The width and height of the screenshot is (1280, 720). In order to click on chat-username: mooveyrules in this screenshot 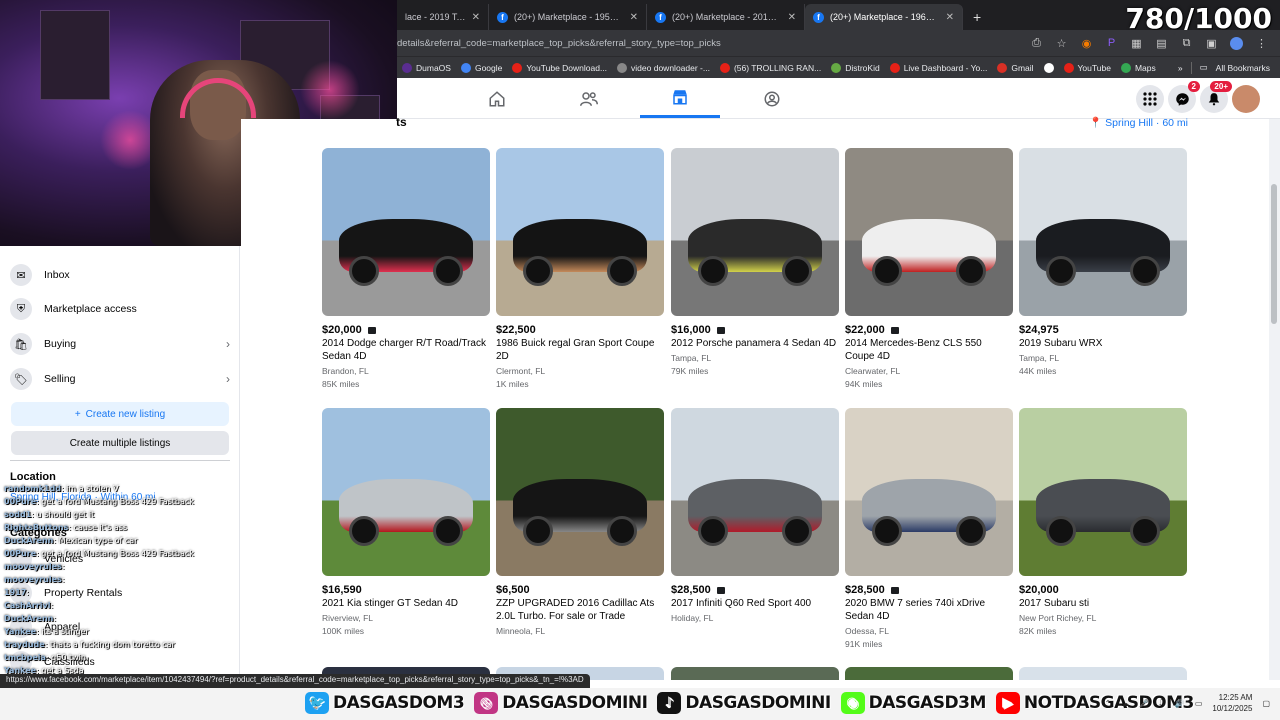, I will do `click(33, 579)`.